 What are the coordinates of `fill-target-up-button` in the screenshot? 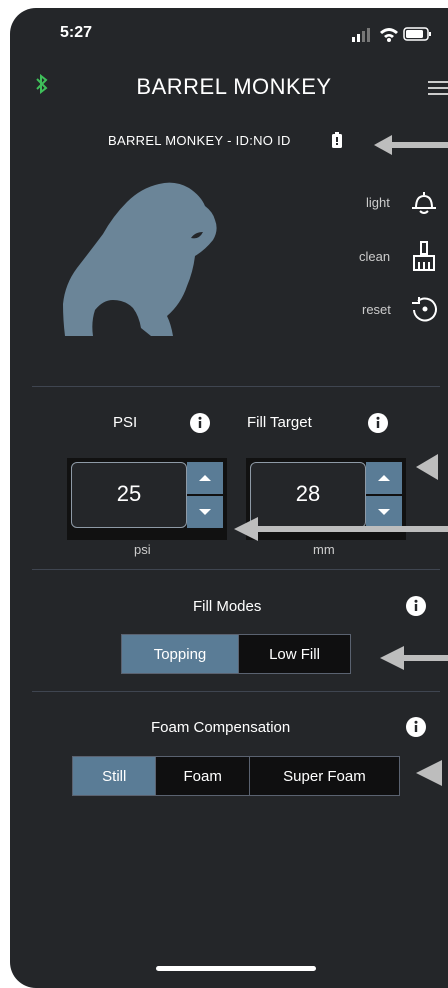 It's located at (384, 478).